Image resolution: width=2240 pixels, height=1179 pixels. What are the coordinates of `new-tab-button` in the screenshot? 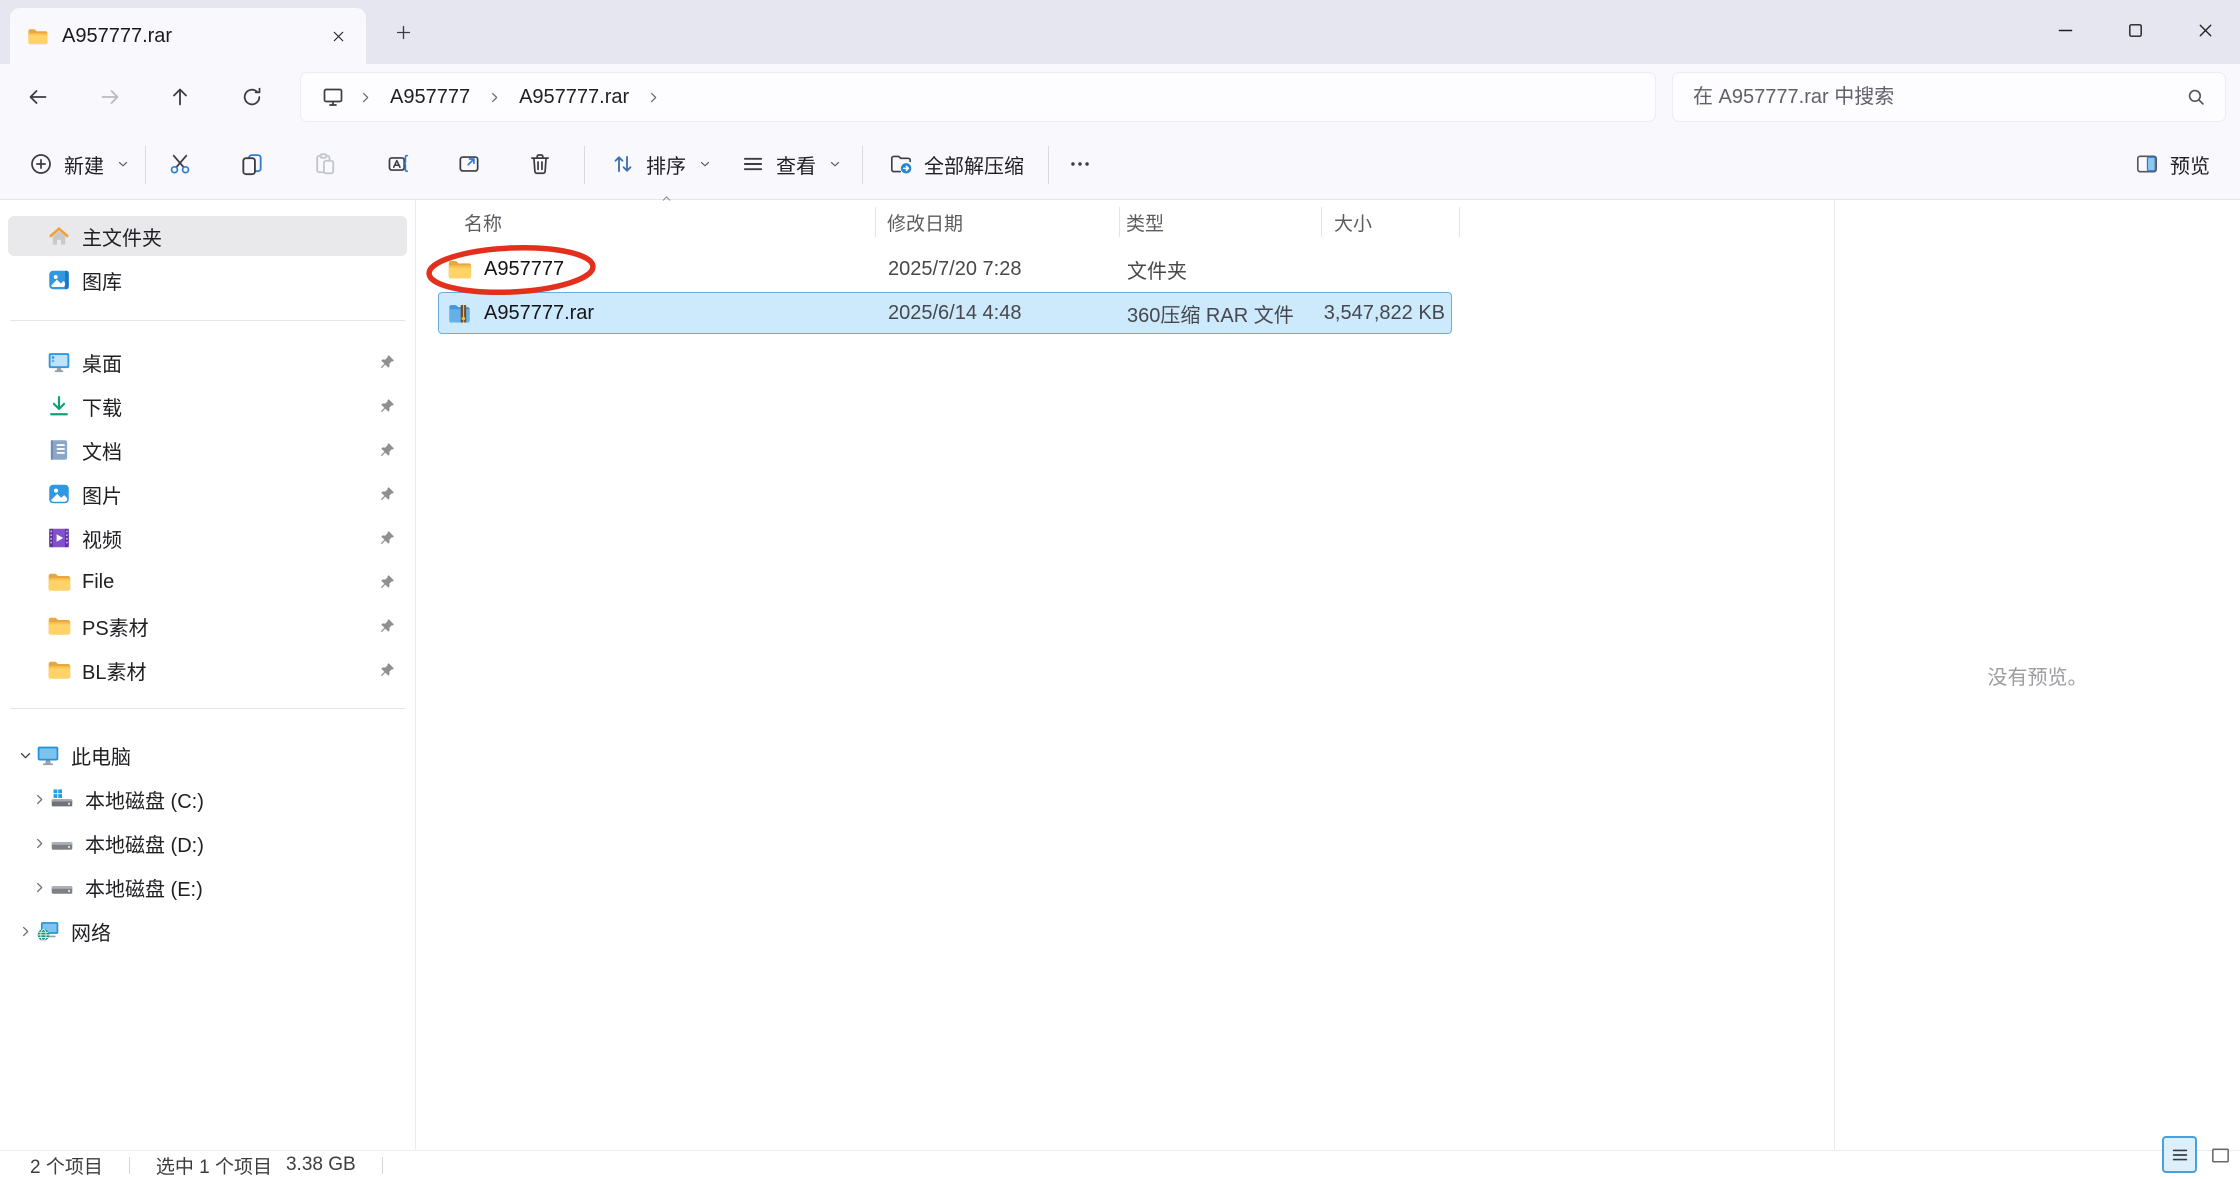 It's located at (403, 32).